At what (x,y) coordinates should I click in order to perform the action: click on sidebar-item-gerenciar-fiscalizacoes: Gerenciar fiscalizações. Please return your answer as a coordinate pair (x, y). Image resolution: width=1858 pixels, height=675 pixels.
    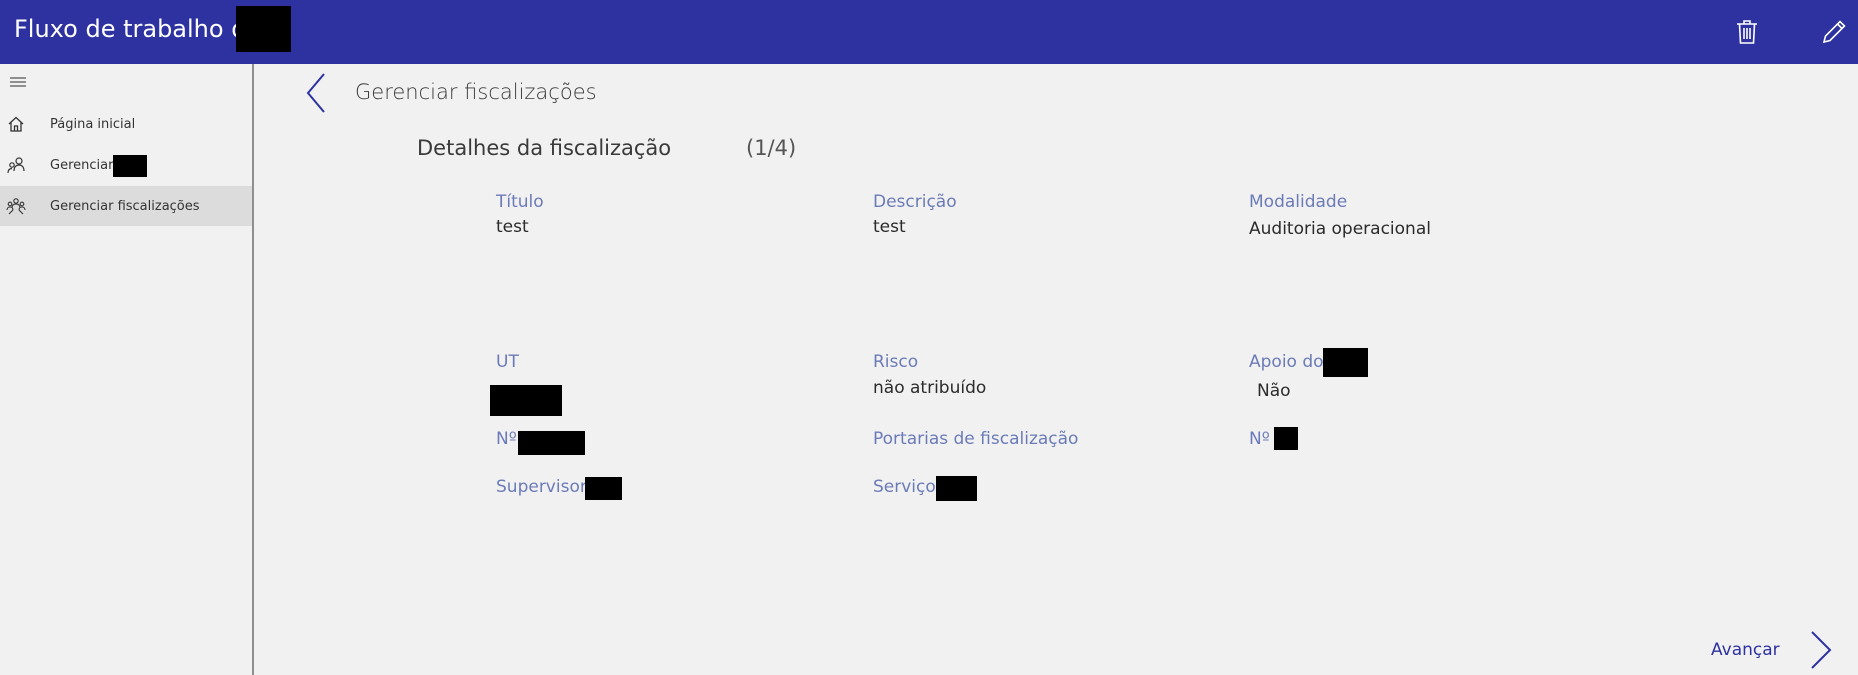
    Looking at the image, I should click on (126, 206).